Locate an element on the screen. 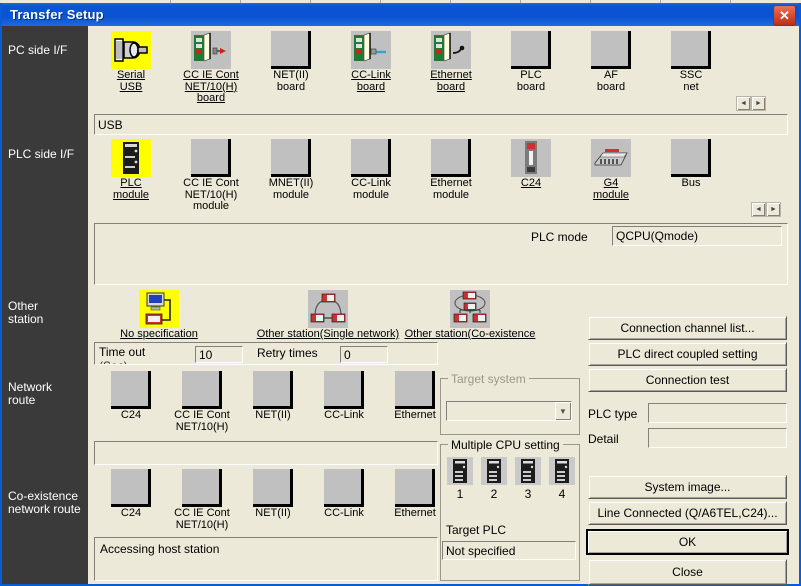 This screenshot has width=801, height=586. title-bar: Transfer Setup ✕ is located at coordinates (400, 14).